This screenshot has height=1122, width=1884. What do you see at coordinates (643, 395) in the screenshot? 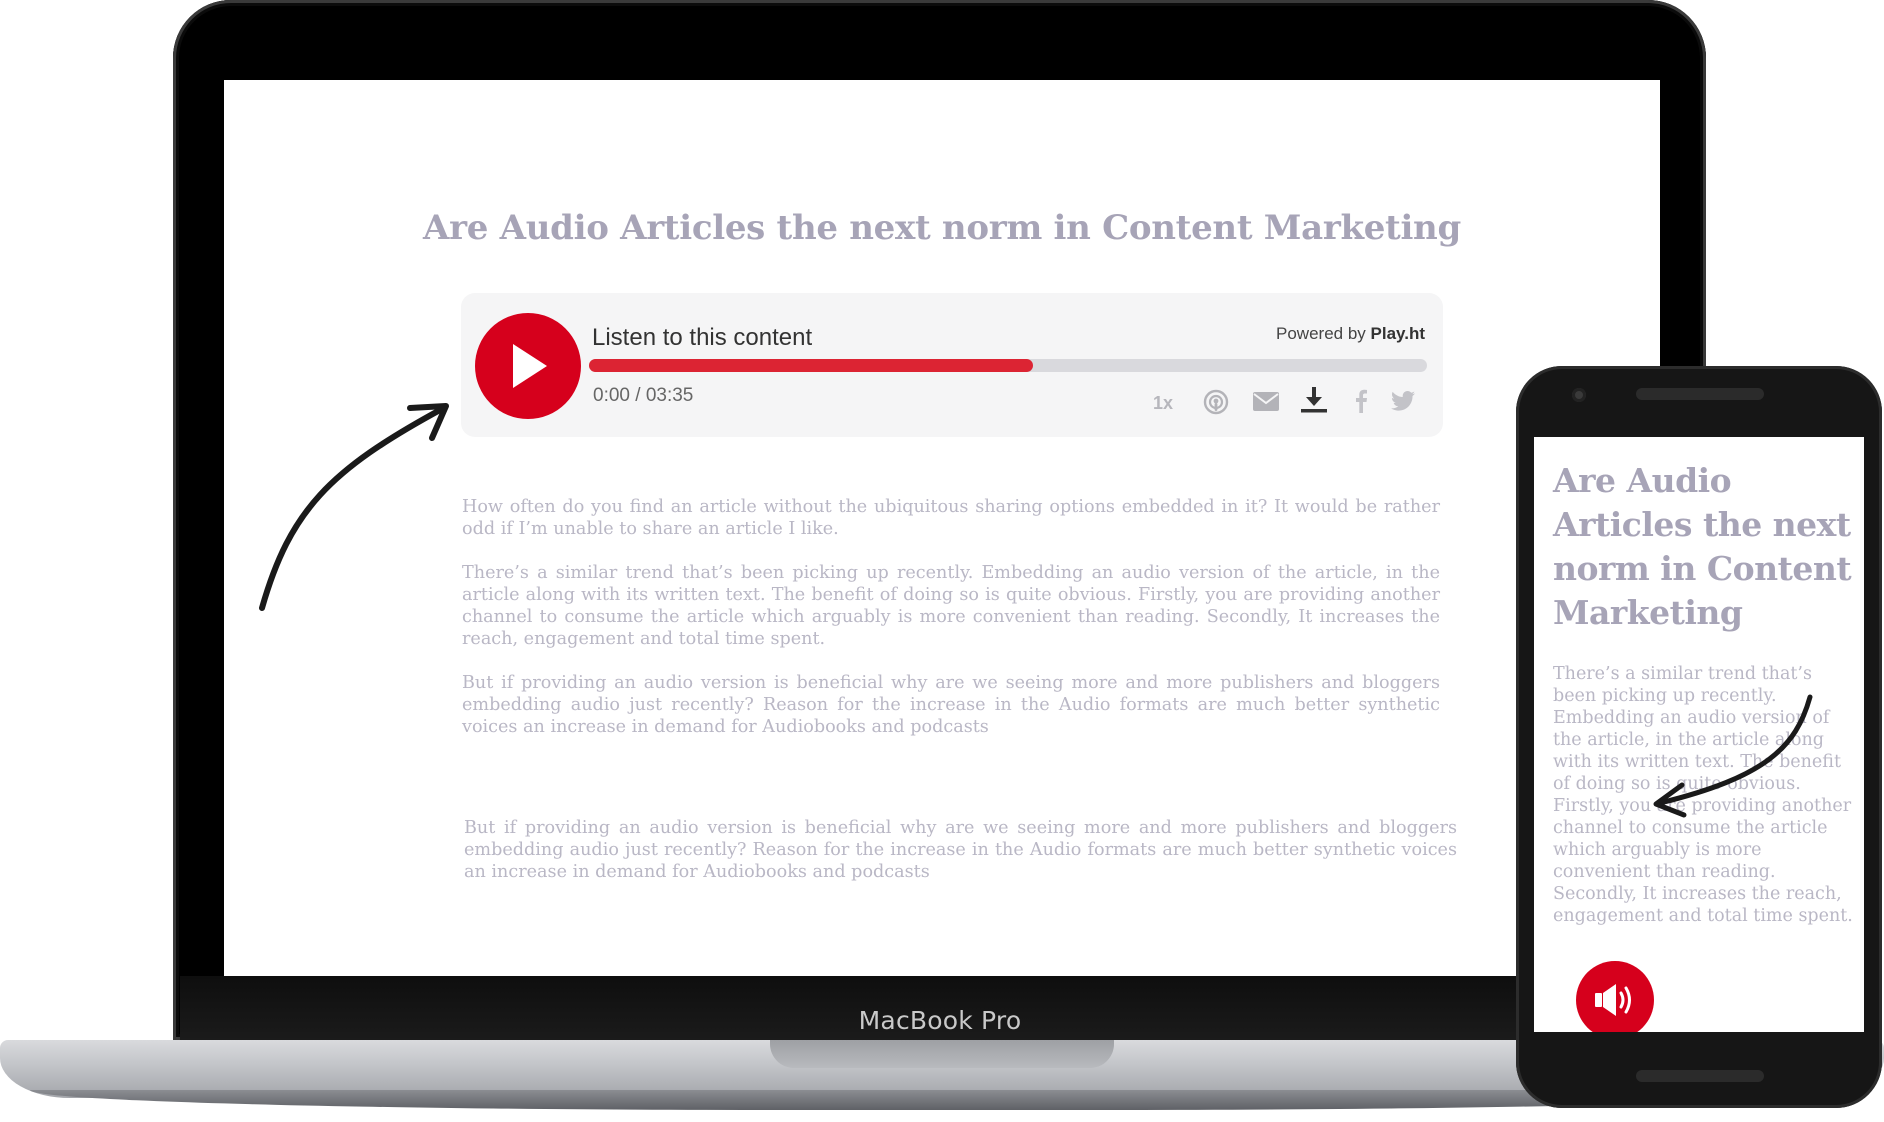
I see `time-readout: 0:00 / 03:35` at bounding box center [643, 395].